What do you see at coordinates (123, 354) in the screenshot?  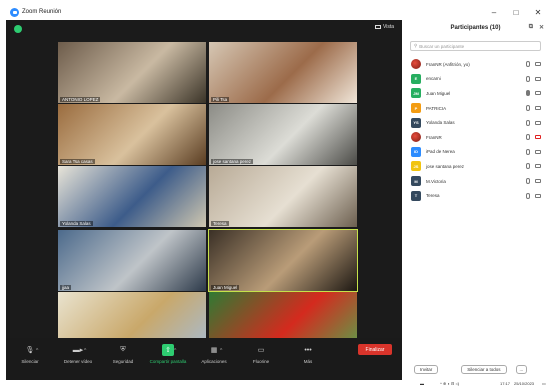 I see `toolbar-button: ⛨ Seguridad` at bounding box center [123, 354].